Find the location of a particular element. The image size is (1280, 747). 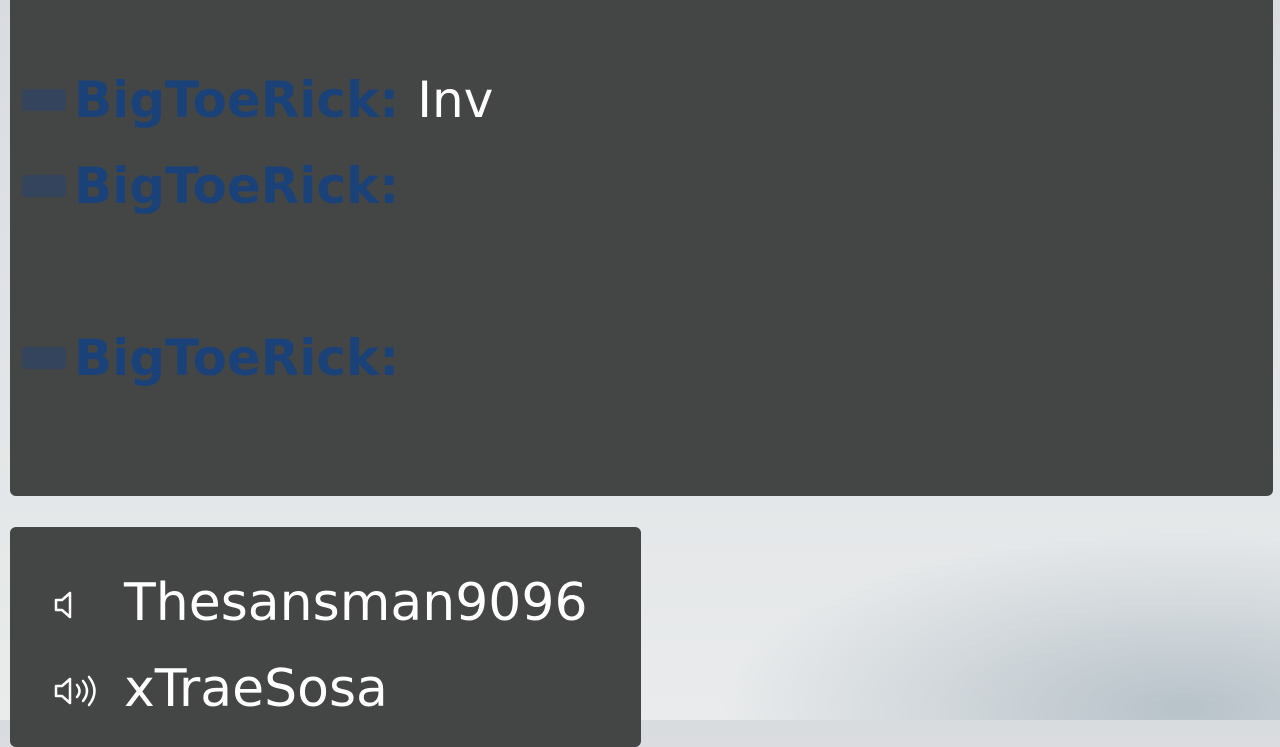

chat-message: BigToeRick: Inv is located at coordinates (637, 100).